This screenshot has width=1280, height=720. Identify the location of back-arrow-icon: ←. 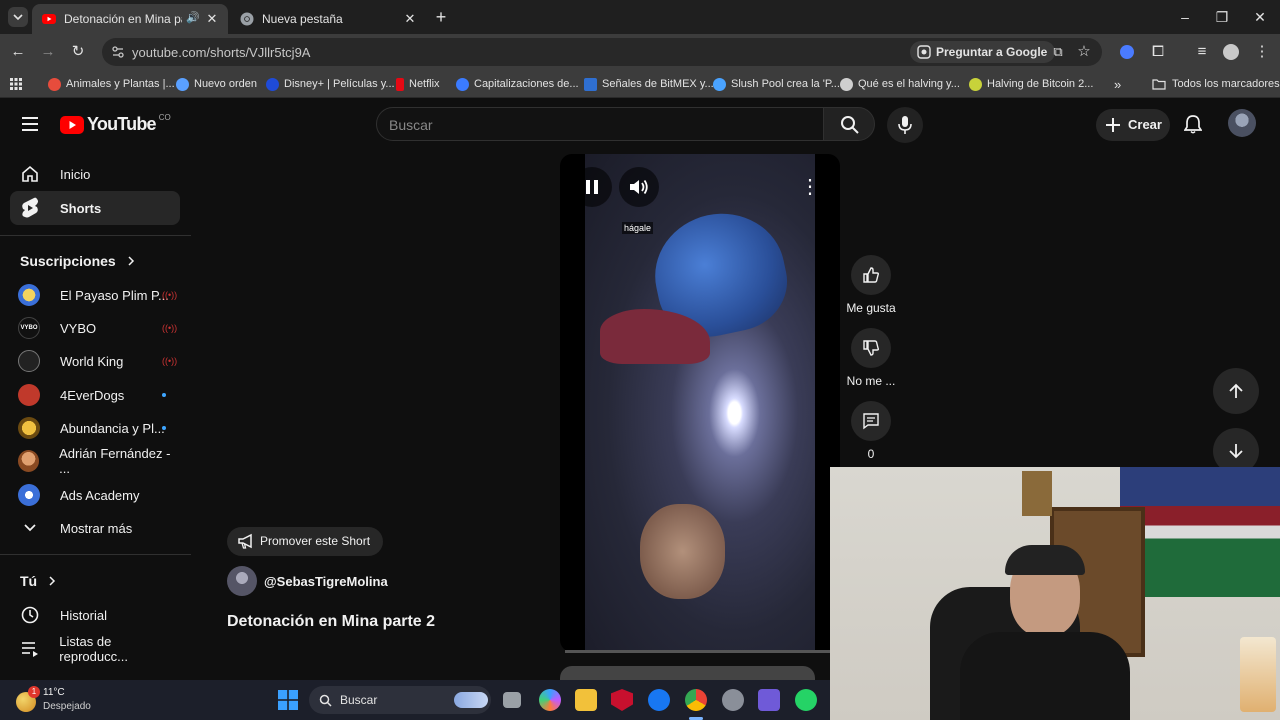
(18, 52).